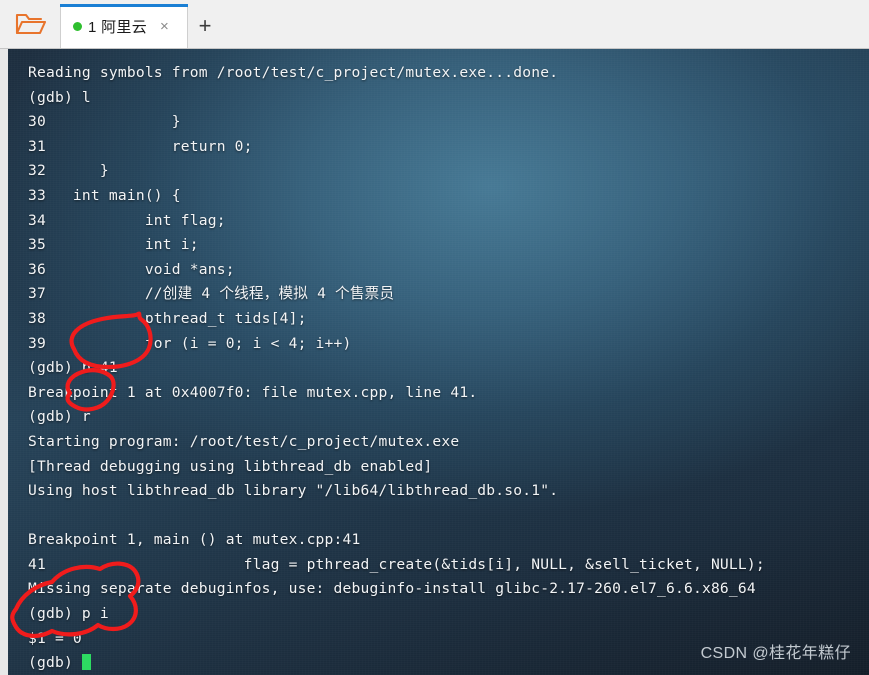  I want to click on terminal-line: 34 int flag;, so click(127, 220).